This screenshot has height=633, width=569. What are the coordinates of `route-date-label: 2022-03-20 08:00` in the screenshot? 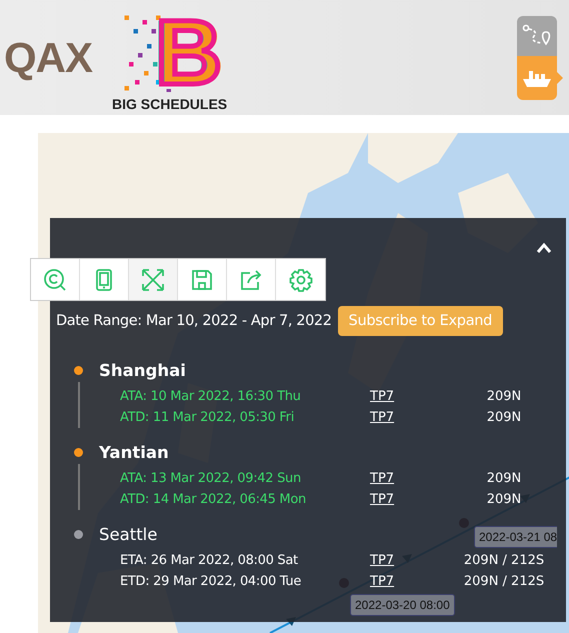 It's located at (402, 605).